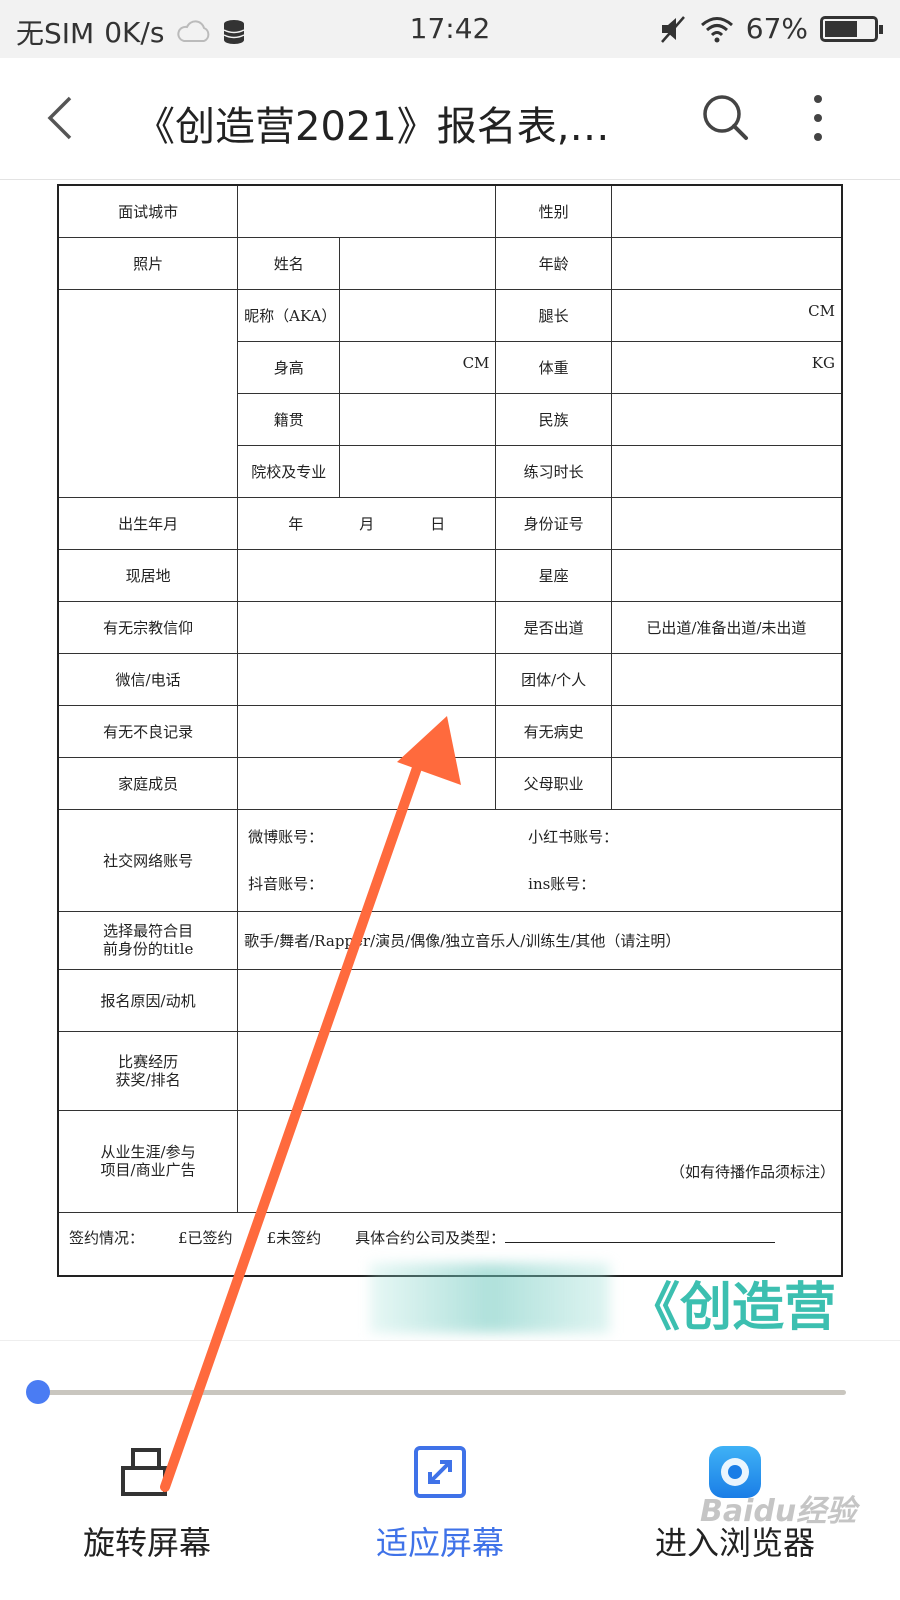 The image size is (900, 1600). I want to click on form-label: 身份证号, so click(553, 523).